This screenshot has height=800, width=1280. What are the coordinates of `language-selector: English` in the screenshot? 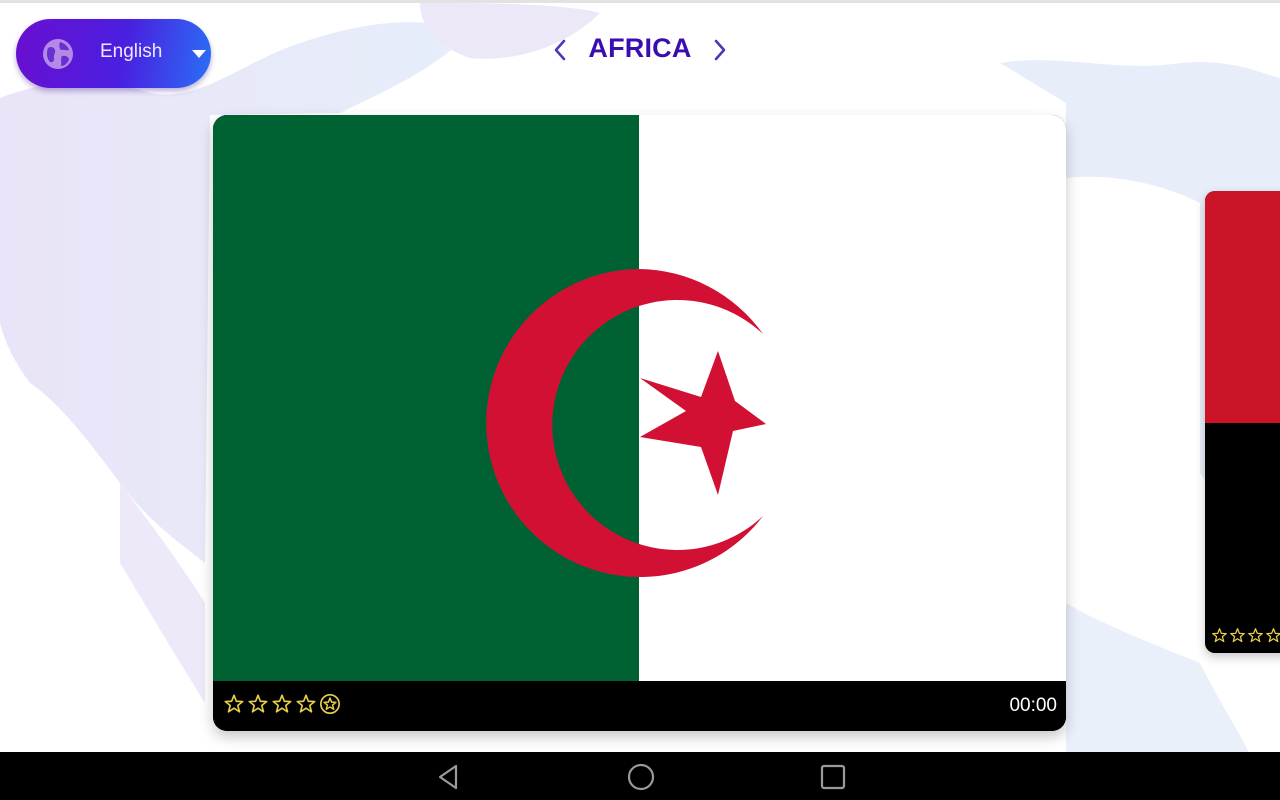 It's located at (113, 53).